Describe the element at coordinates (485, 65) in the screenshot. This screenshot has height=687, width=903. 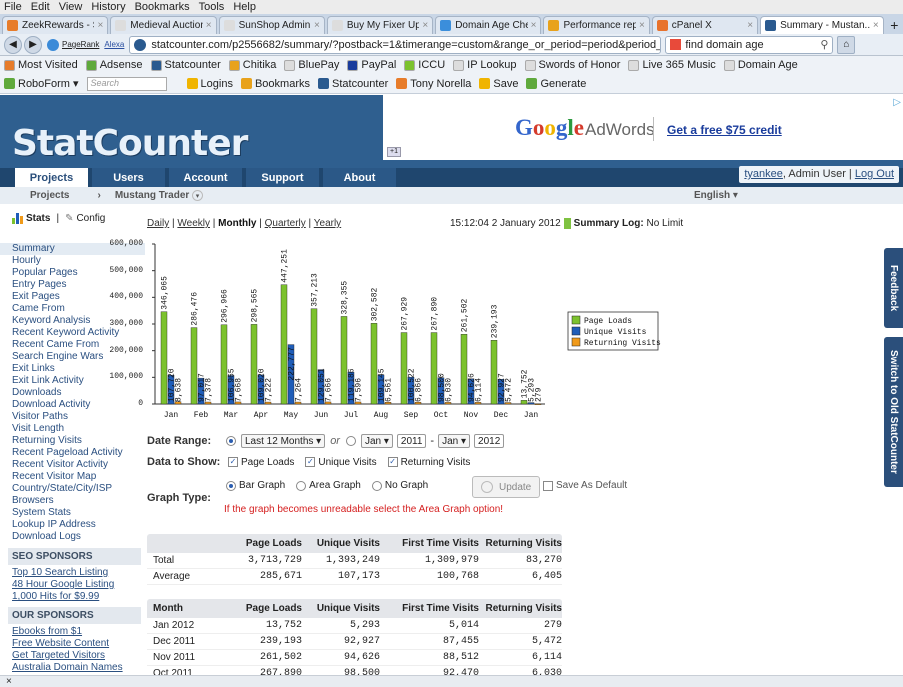
I see `bookmark-item: IP Lookup` at that location.